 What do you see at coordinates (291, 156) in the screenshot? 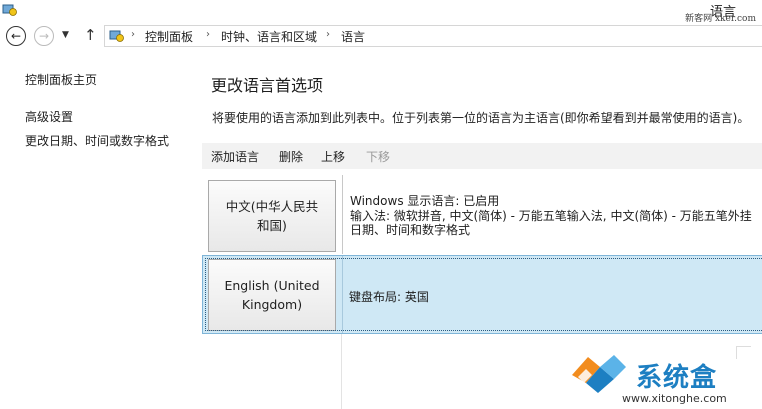
I see `remove-button: 删除` at bounding box center [291, 156].